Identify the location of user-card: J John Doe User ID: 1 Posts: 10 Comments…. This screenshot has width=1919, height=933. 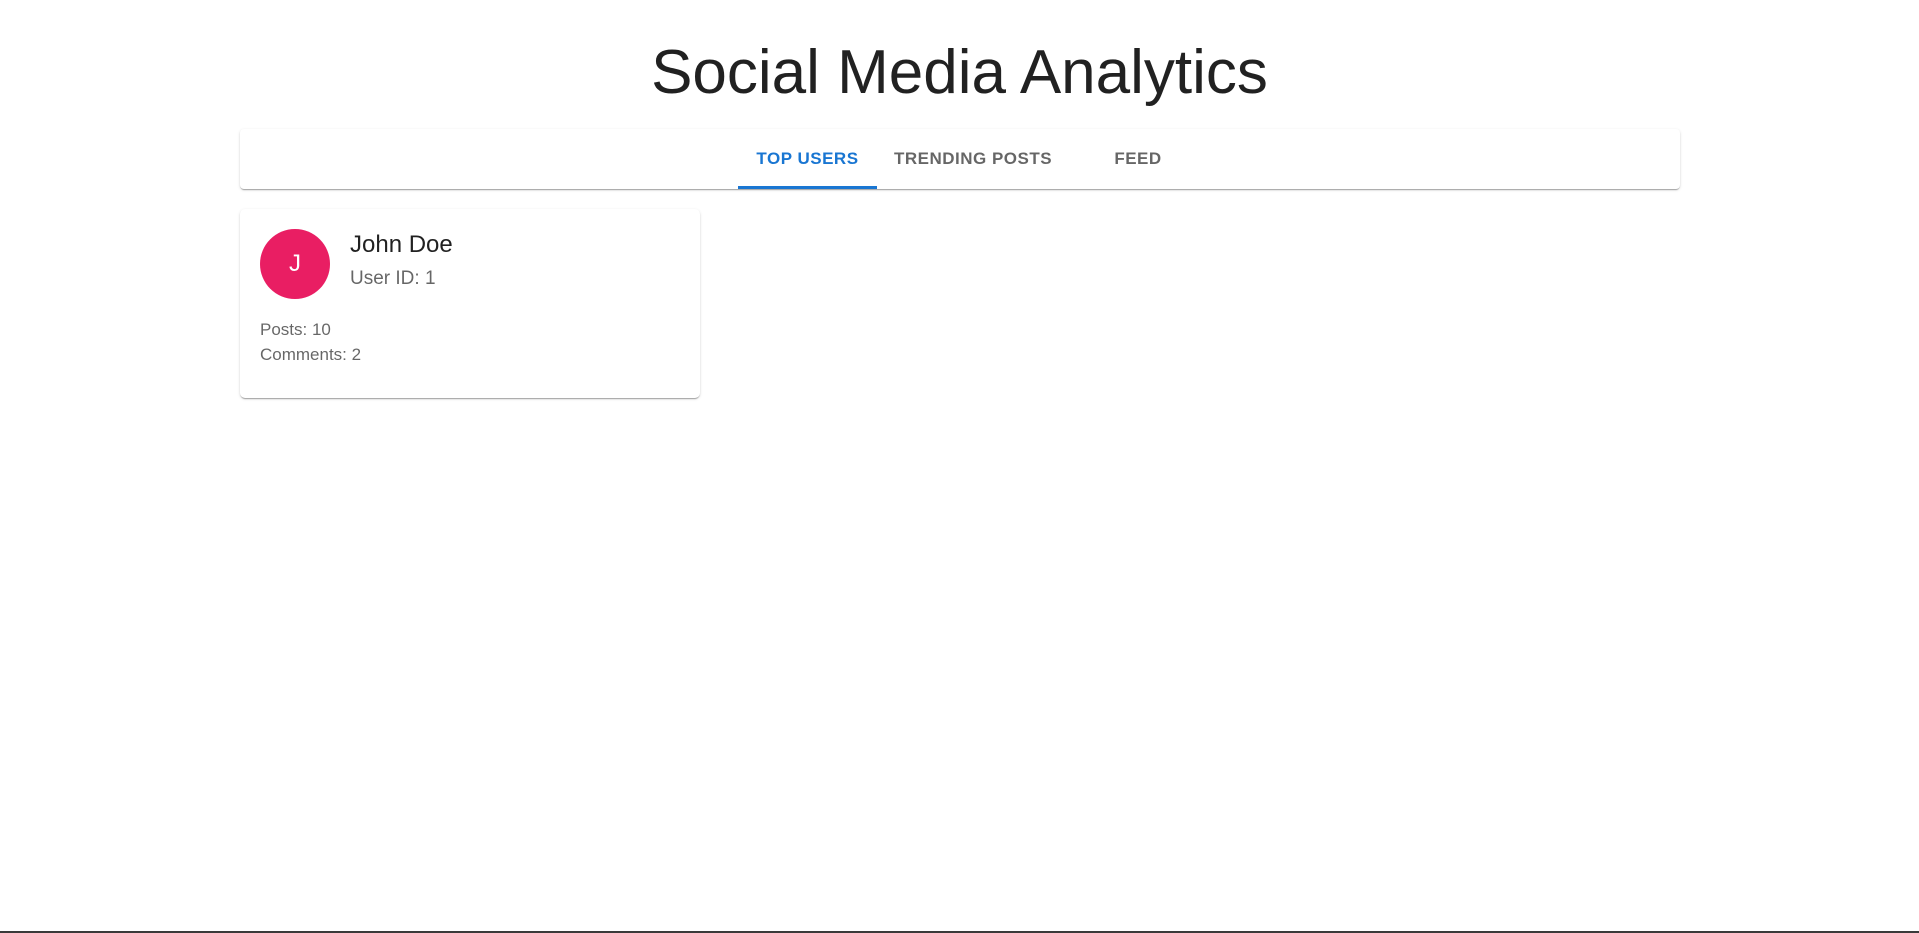
(470, 303).